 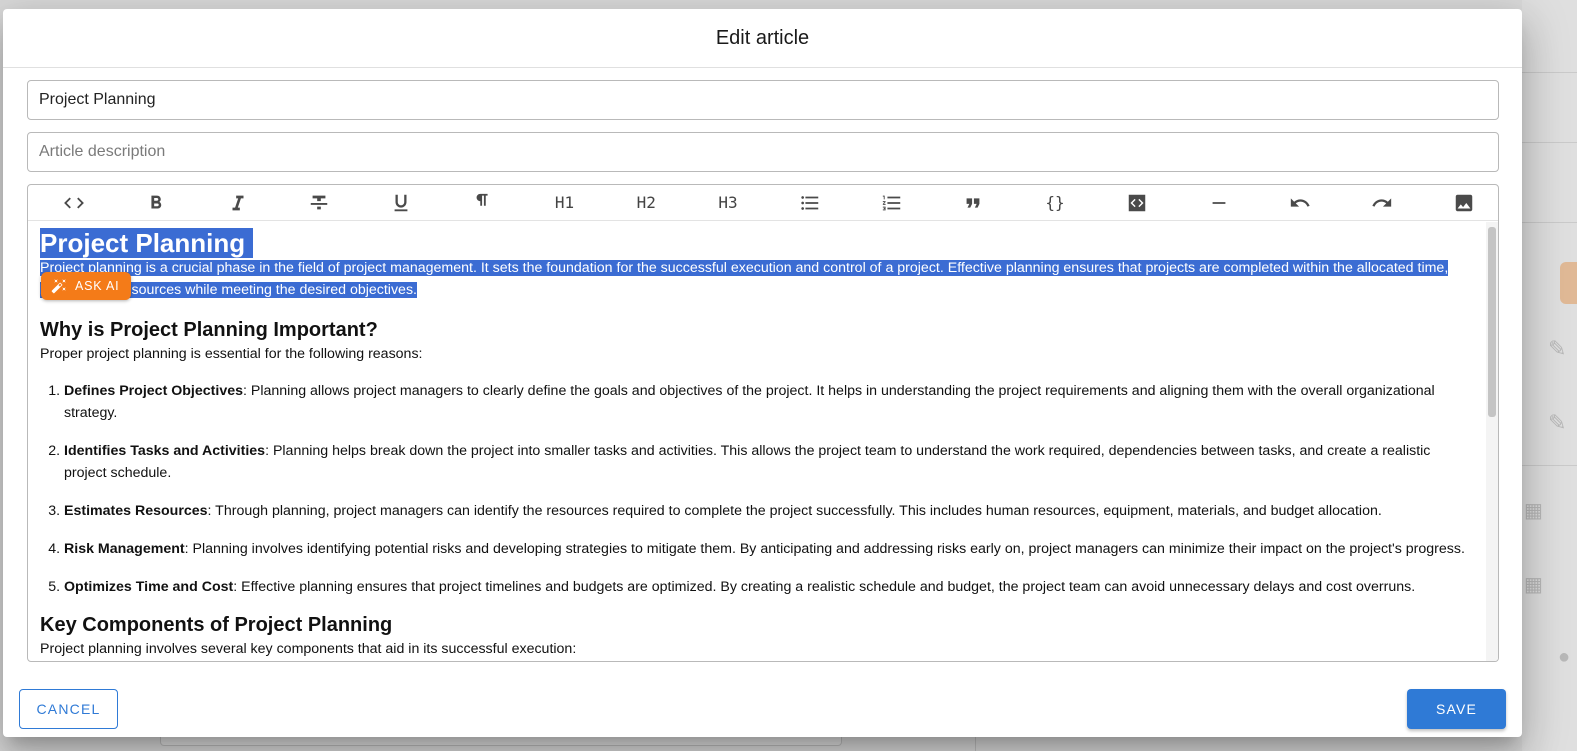 What do you see at coordinates (1456, 709) in the screenshot?
I see `save-button: SAVE` at bounding box center [1456, 709].